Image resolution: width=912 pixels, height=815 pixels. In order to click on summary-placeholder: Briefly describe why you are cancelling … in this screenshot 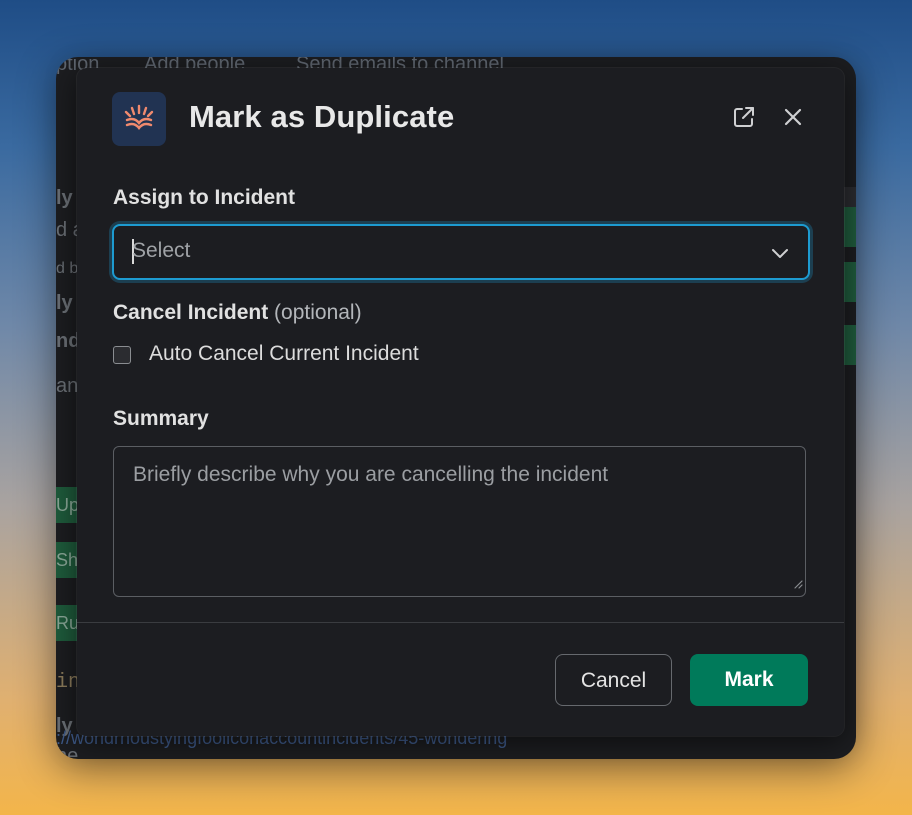, I will do `click(371, 474)`.